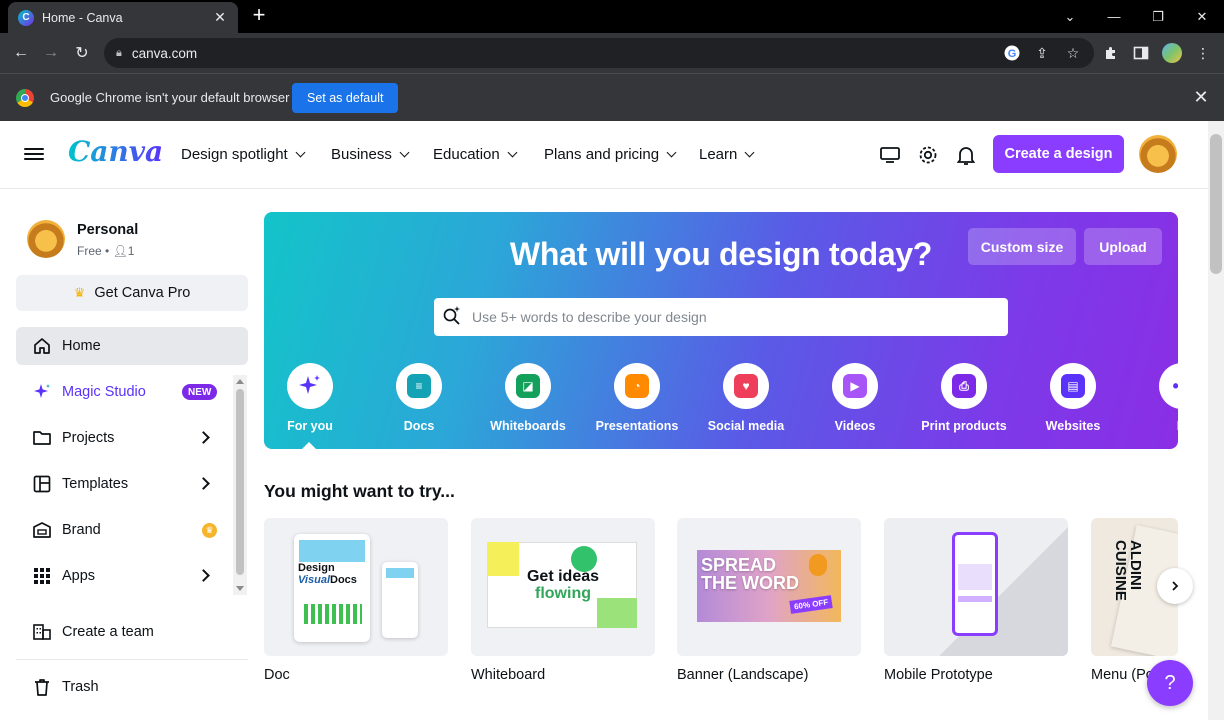 This screenshot has width=1224, height=720. I want to click on nav-learn: Learn, so click(727, 154).